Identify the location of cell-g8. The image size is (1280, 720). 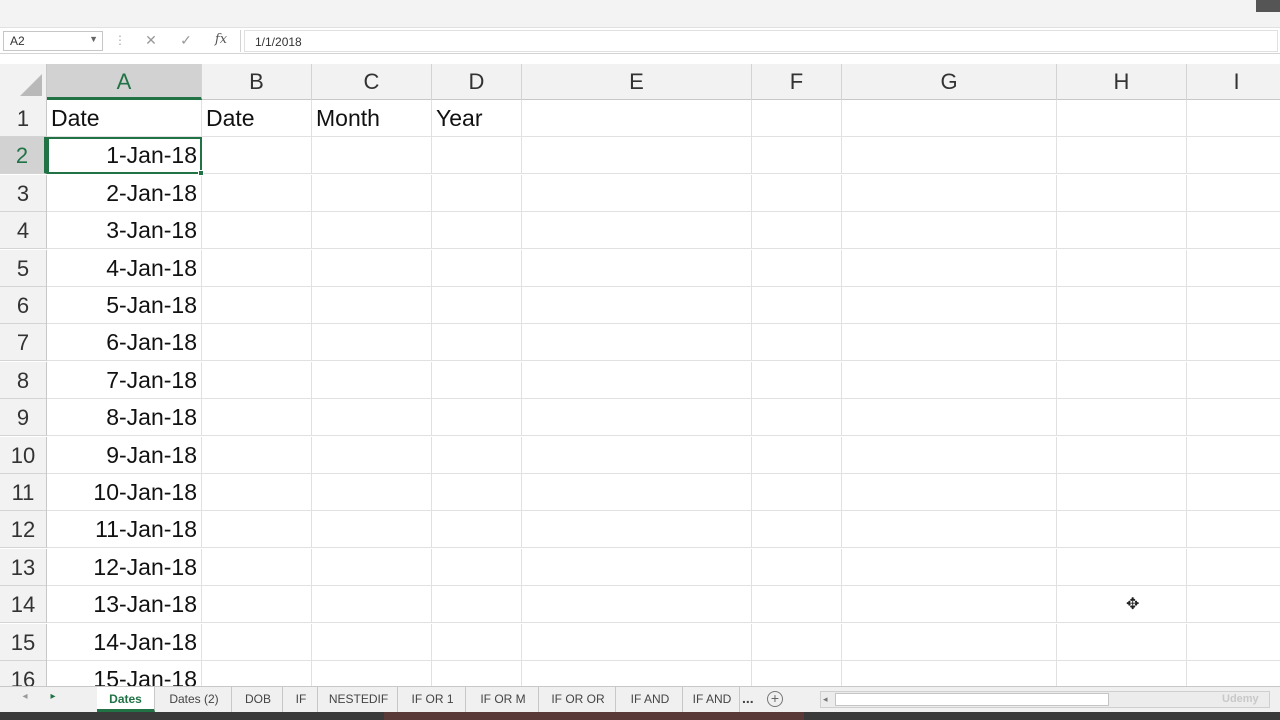
(949, 380).